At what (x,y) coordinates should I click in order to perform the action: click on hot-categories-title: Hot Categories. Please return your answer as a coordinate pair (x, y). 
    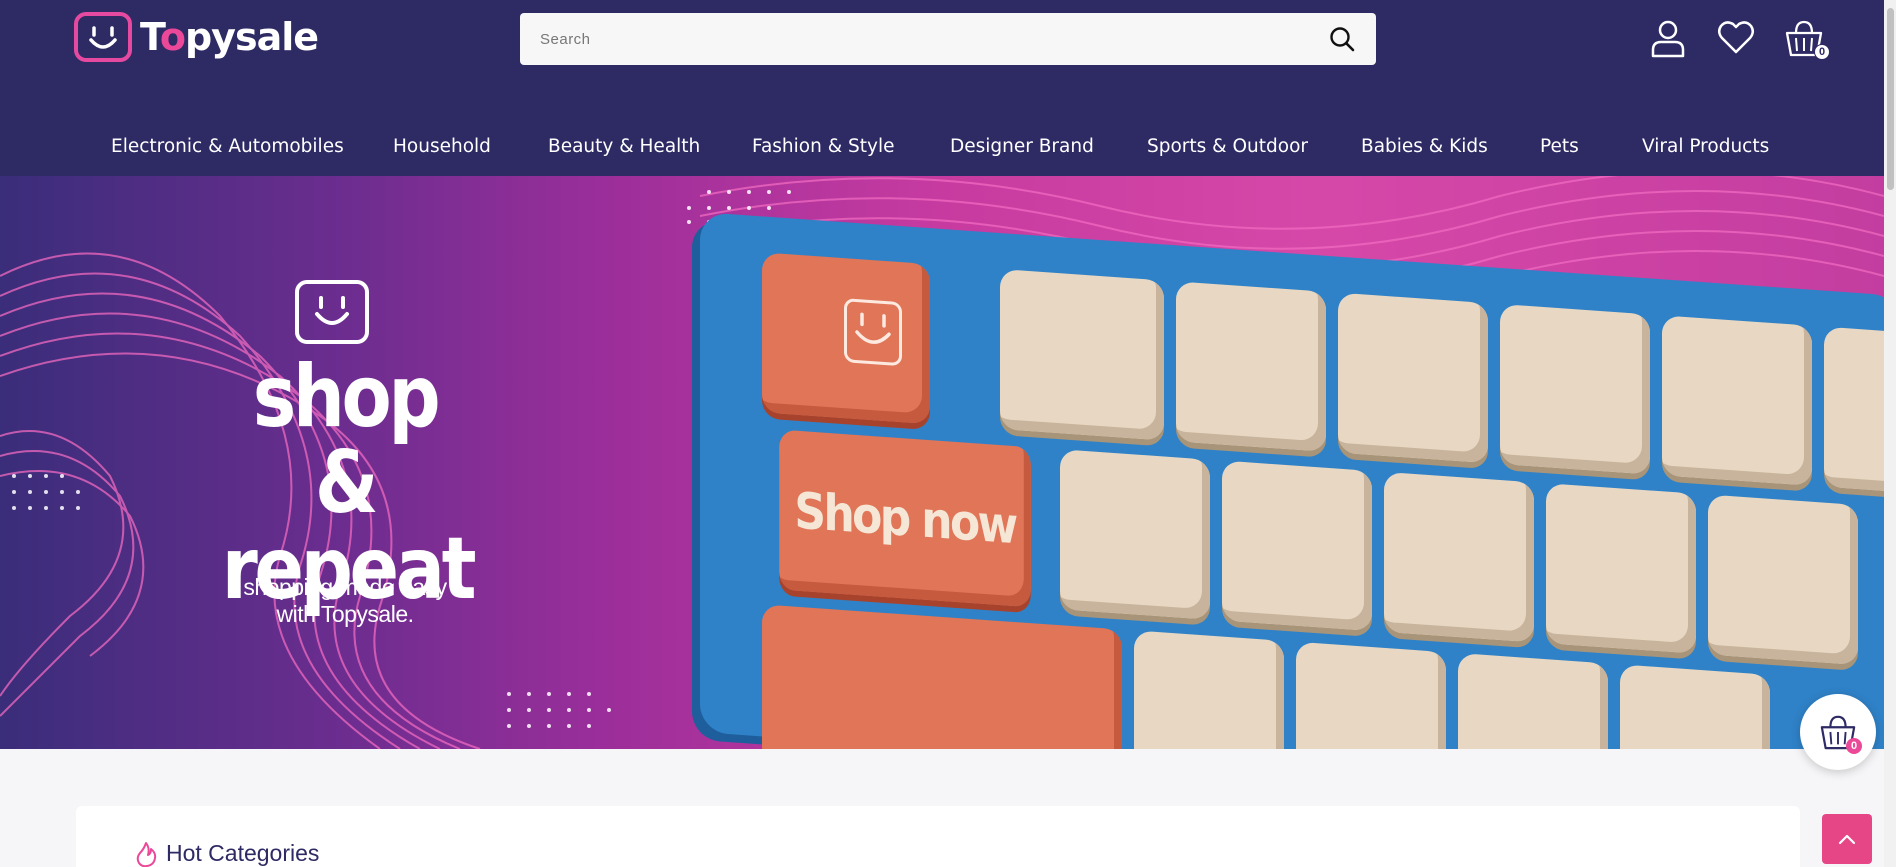
    Looking at the image, I should click on (243, 853).